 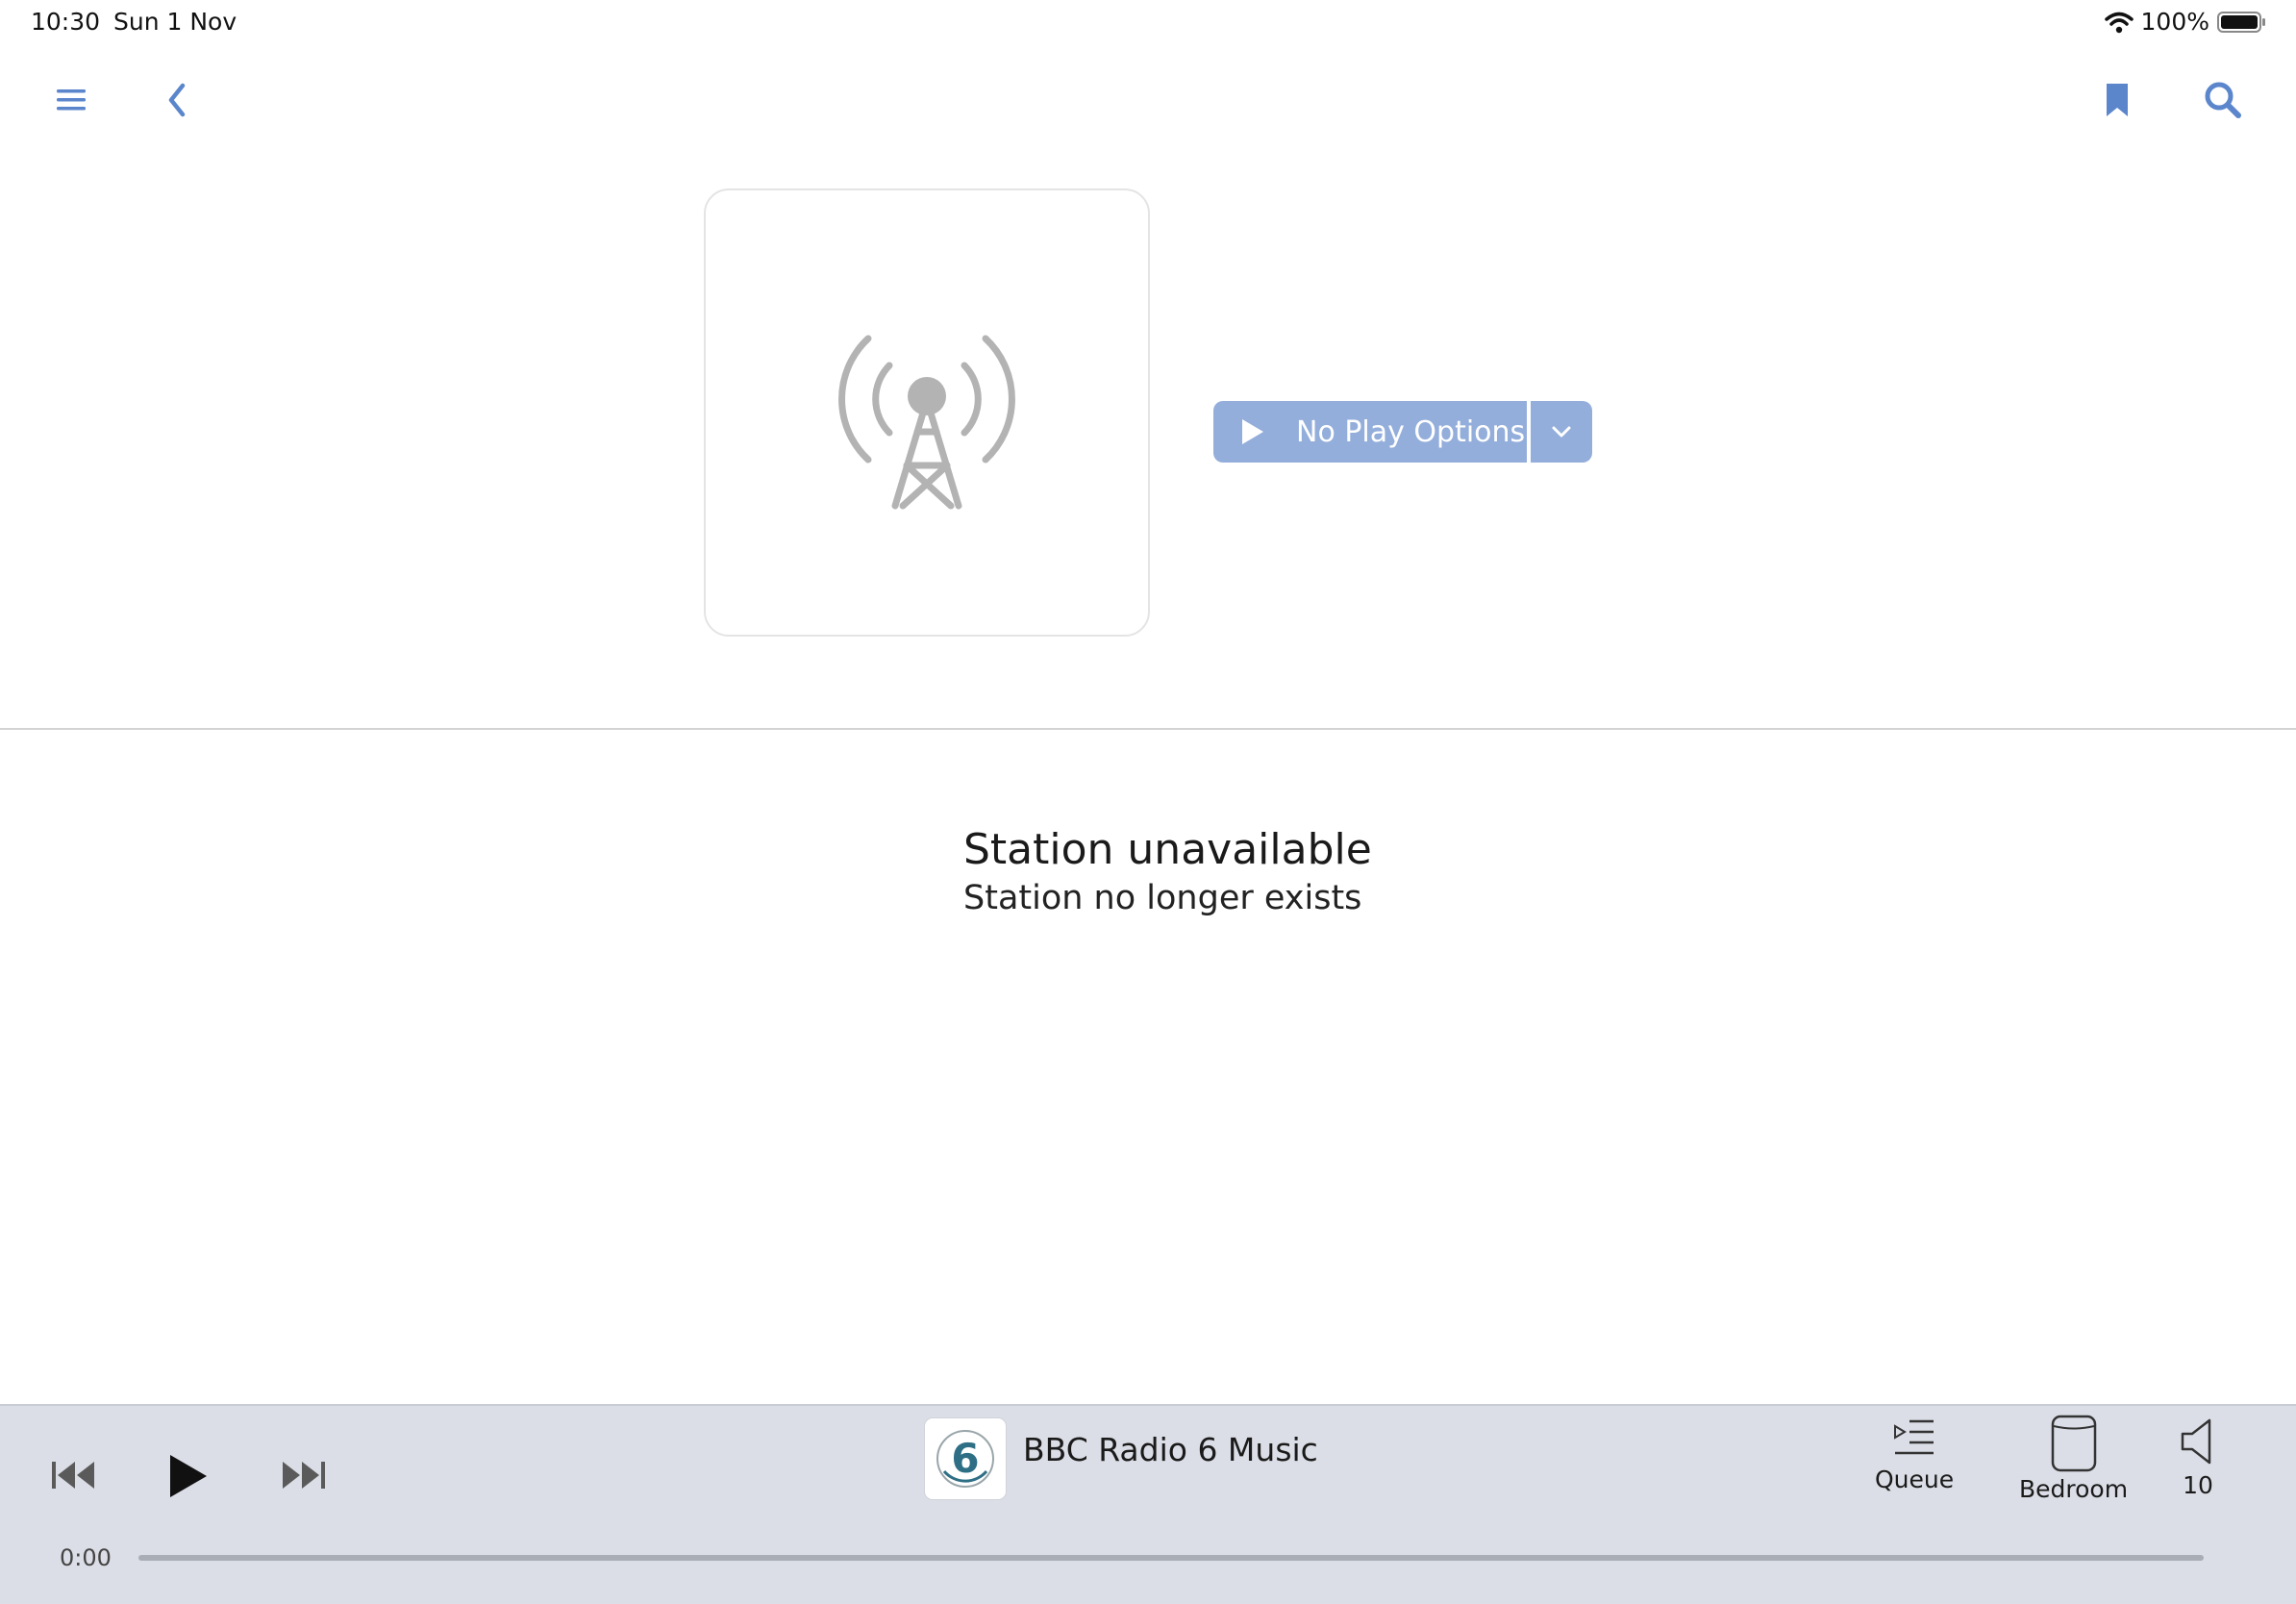 I want to click on skip-back-icon, so click(x=73, y=1475).